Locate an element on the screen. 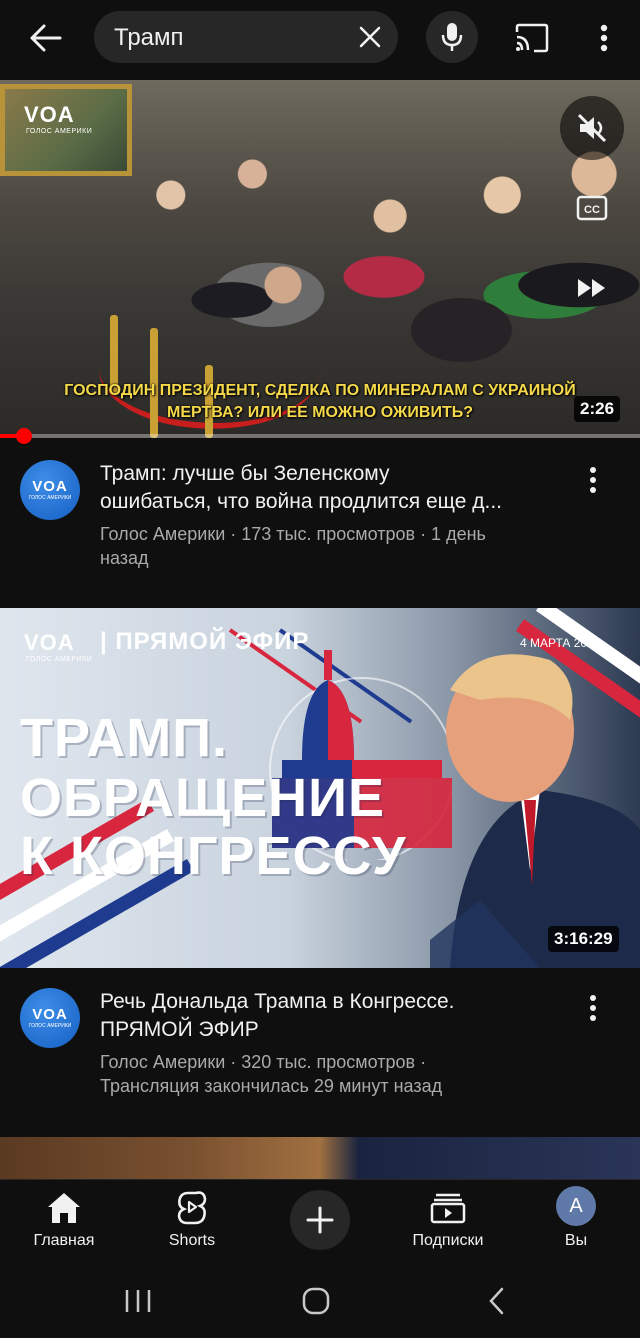 The image size is (640, 1338). add-icon is located at coordinates (320, 1220).